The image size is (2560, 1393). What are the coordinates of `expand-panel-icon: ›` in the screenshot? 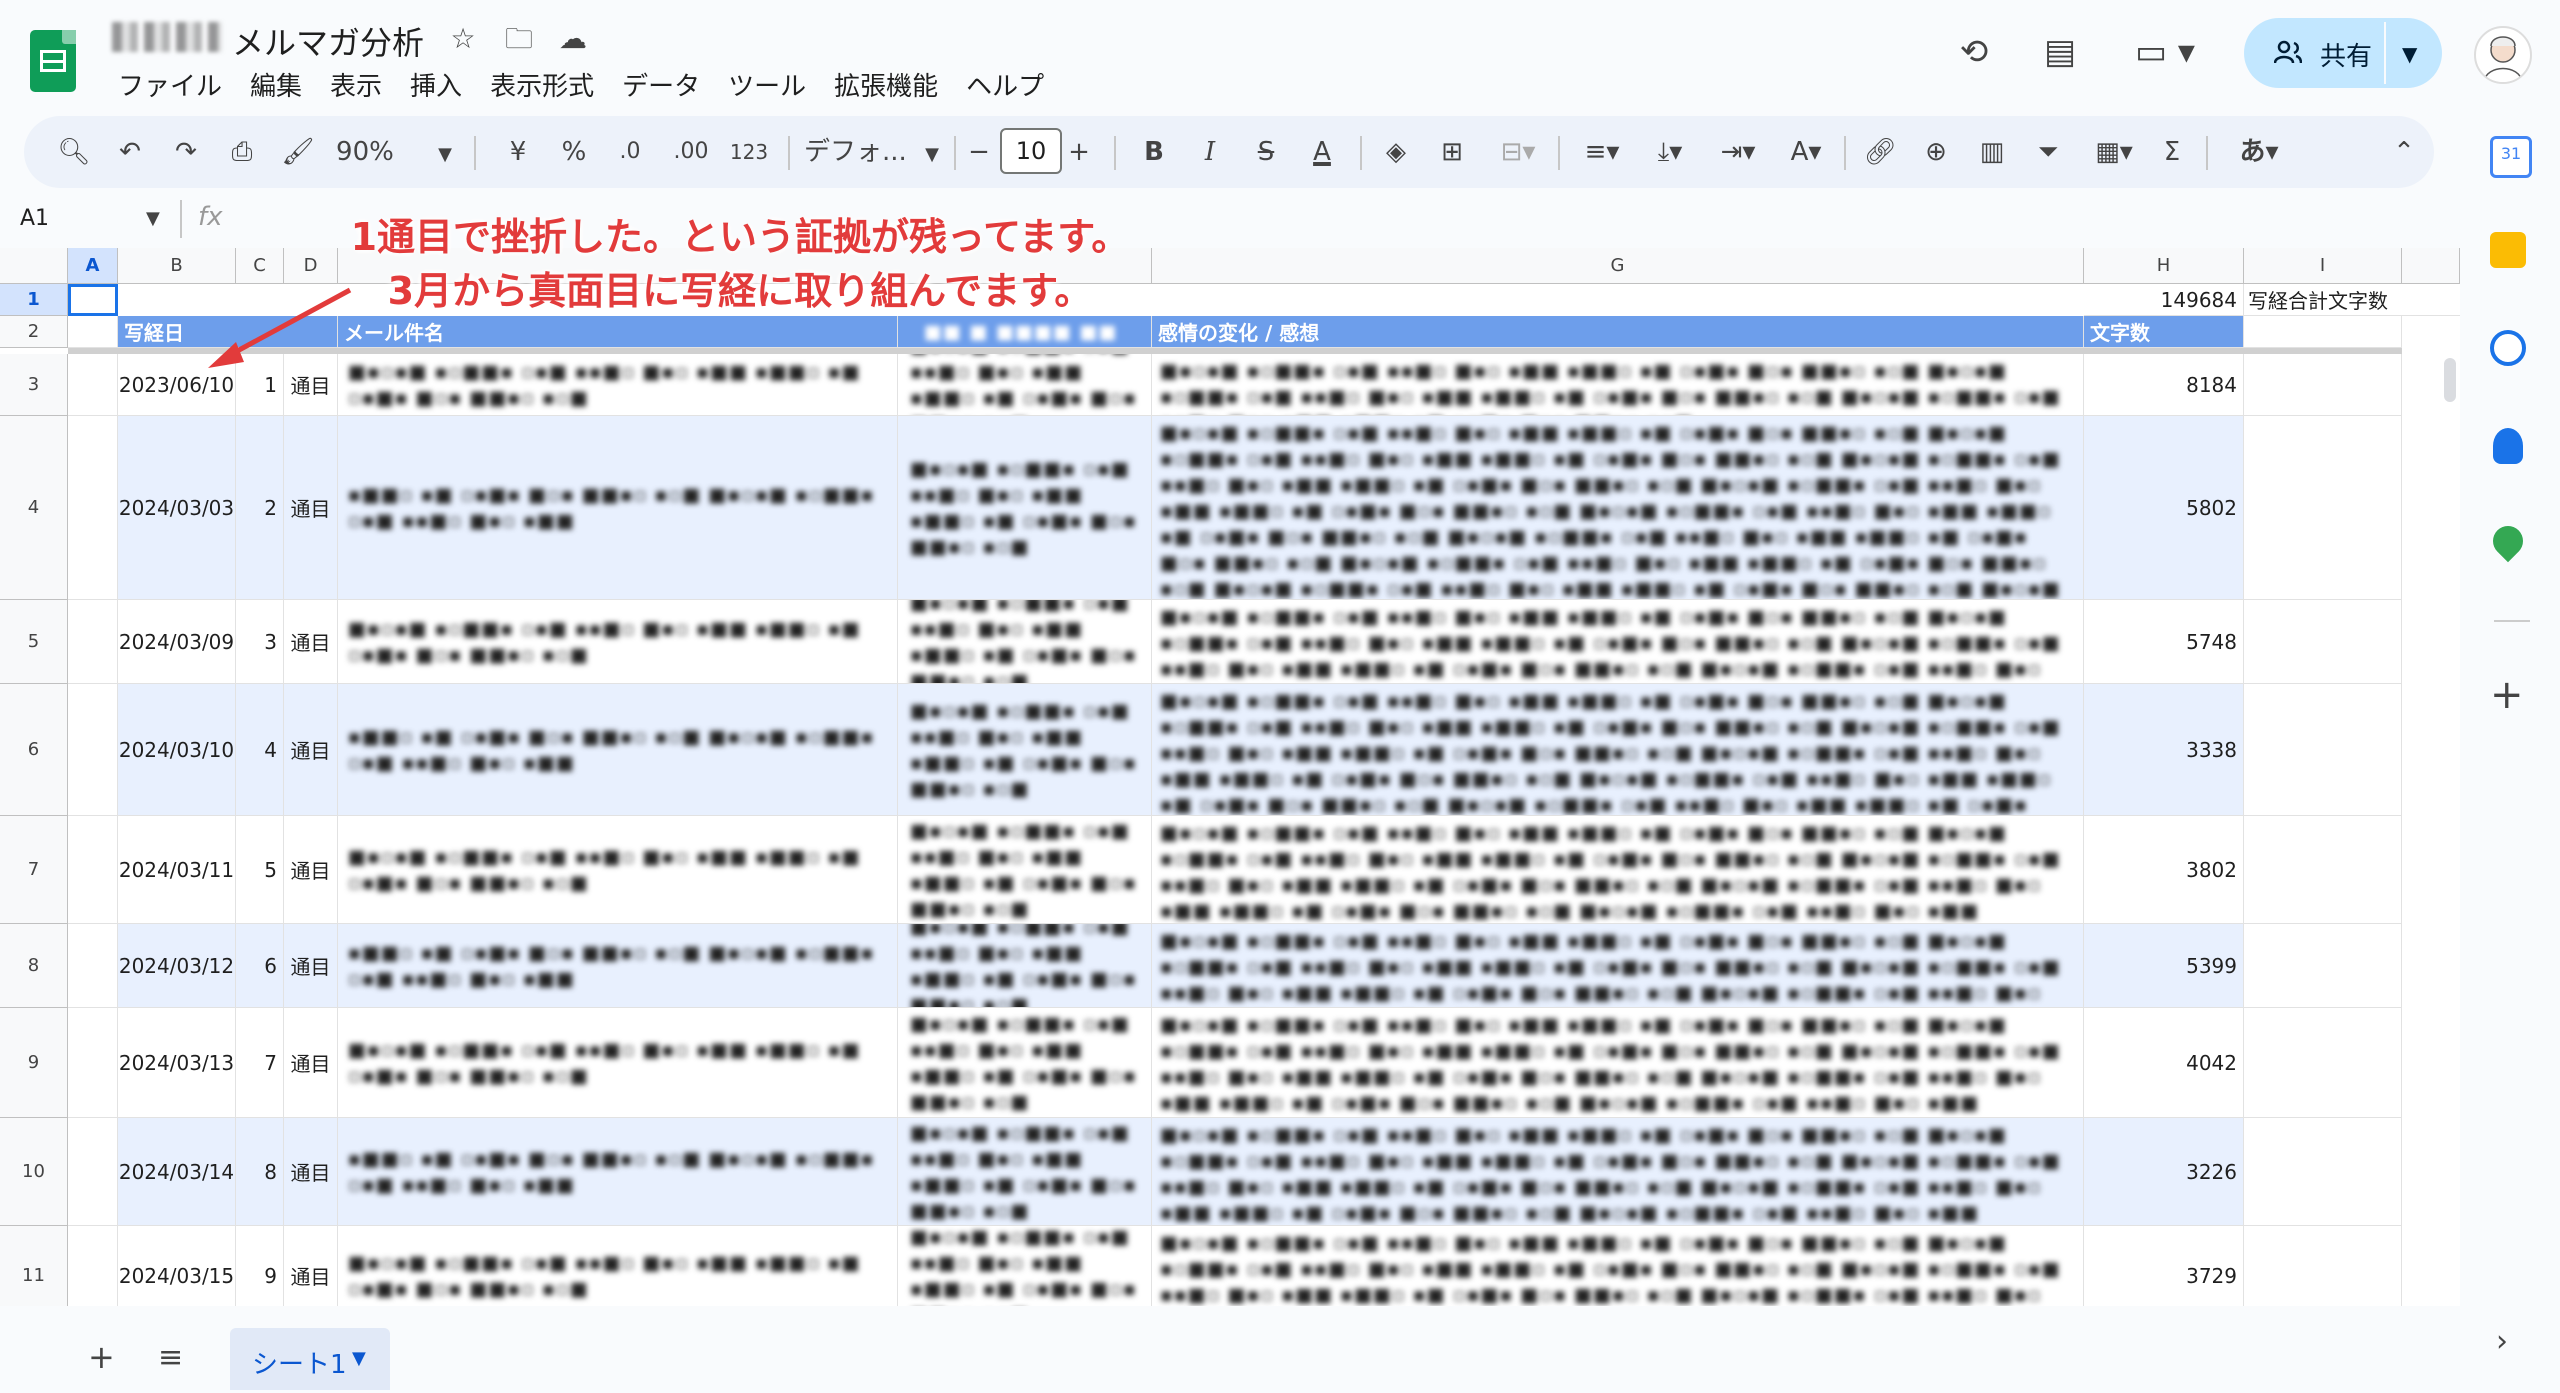 It's located at (2502, 1341).